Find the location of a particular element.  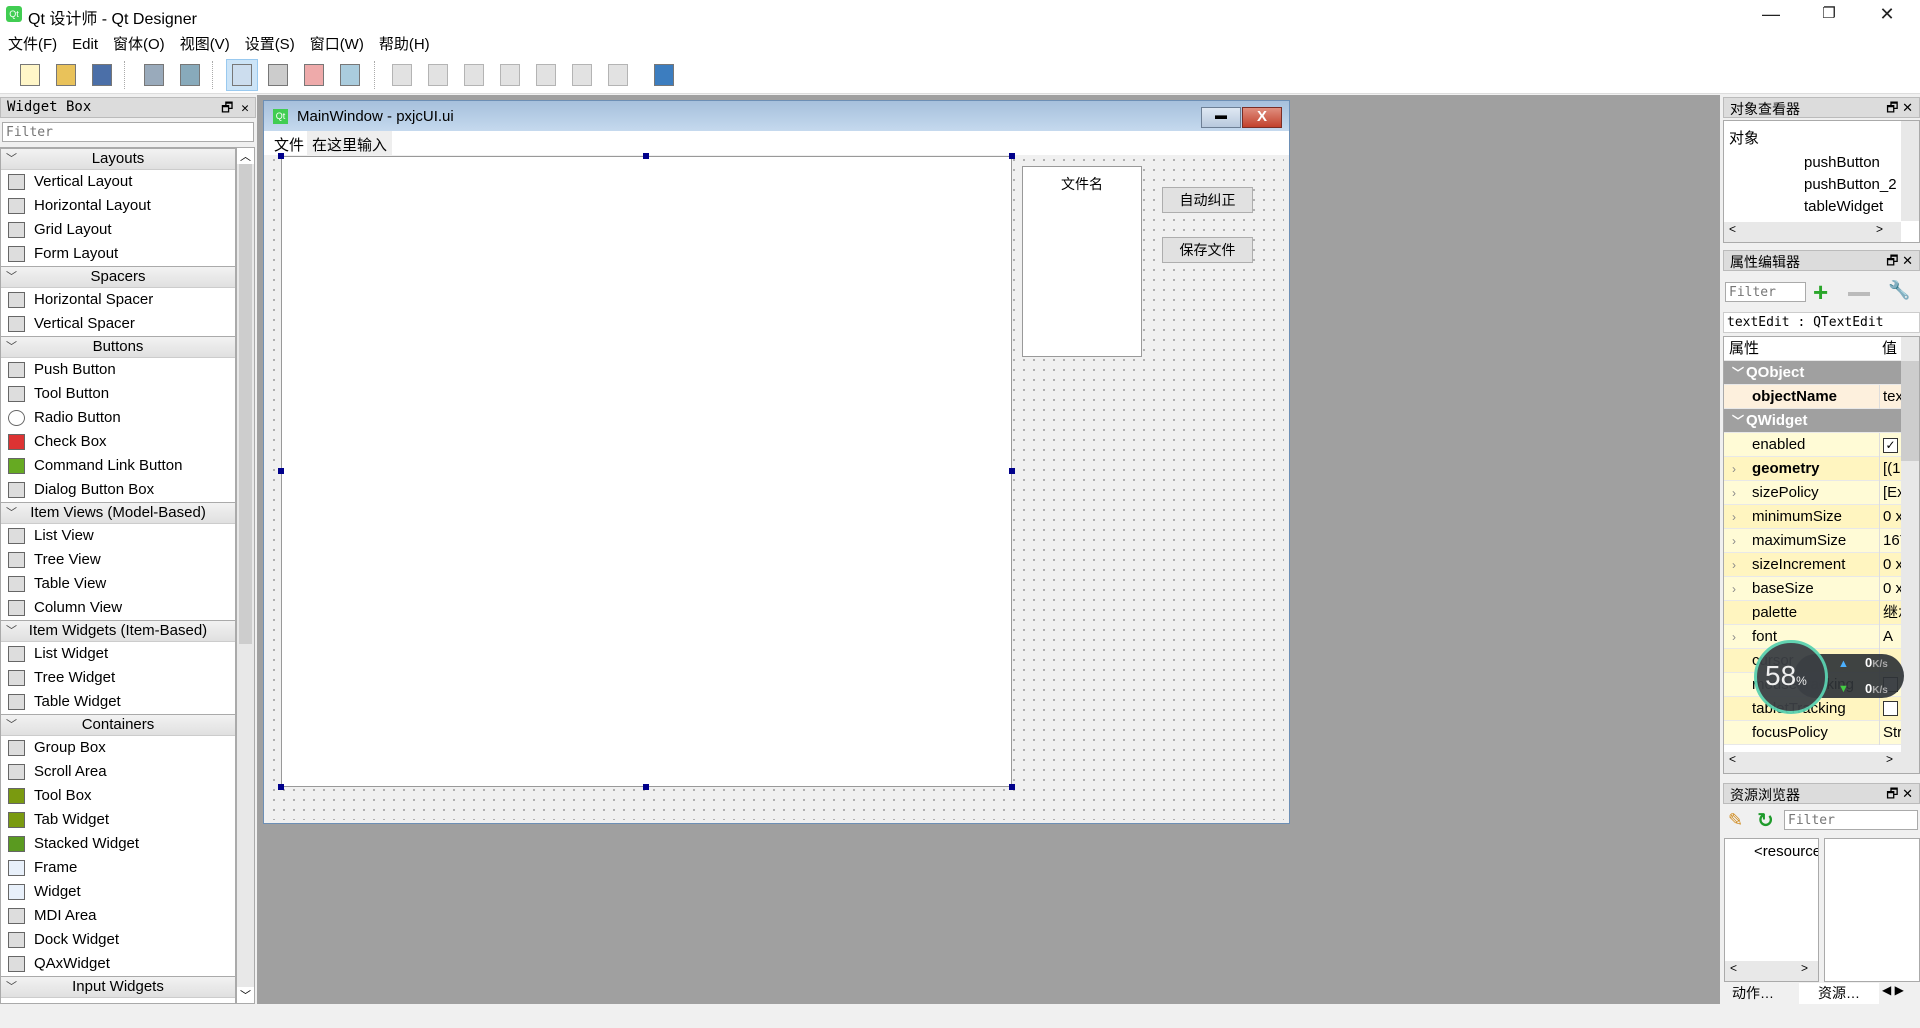

auto-correct-button: 自动纠正 is located at coordinates (1207, 200).